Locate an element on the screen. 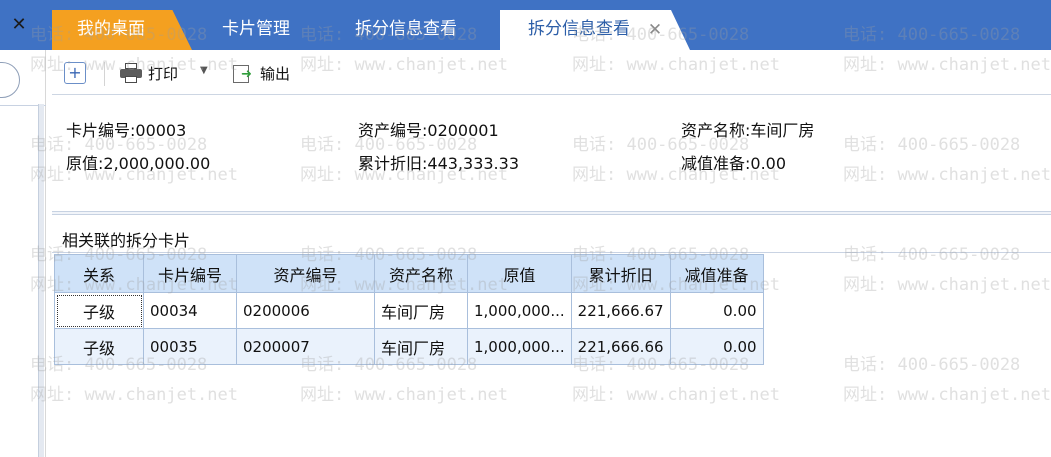 The width and height of the screenshot is (1051, 457). left-close-icon: ✕ is located at coordinates (19, 25).